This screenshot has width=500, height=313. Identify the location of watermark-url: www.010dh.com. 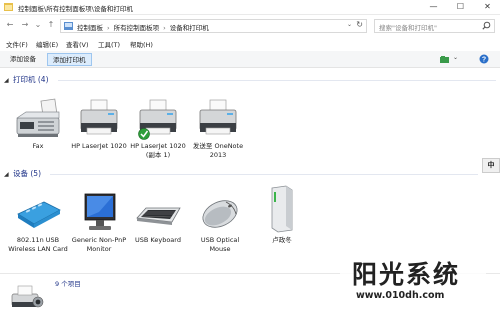
(400, 295).